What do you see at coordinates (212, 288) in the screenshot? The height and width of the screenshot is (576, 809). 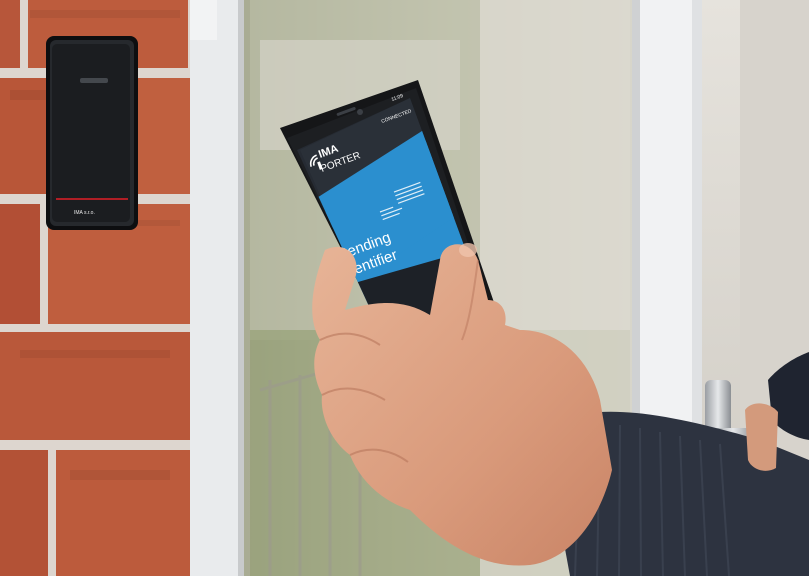 I see `door-frame-left` at bounding box center [212, 288].